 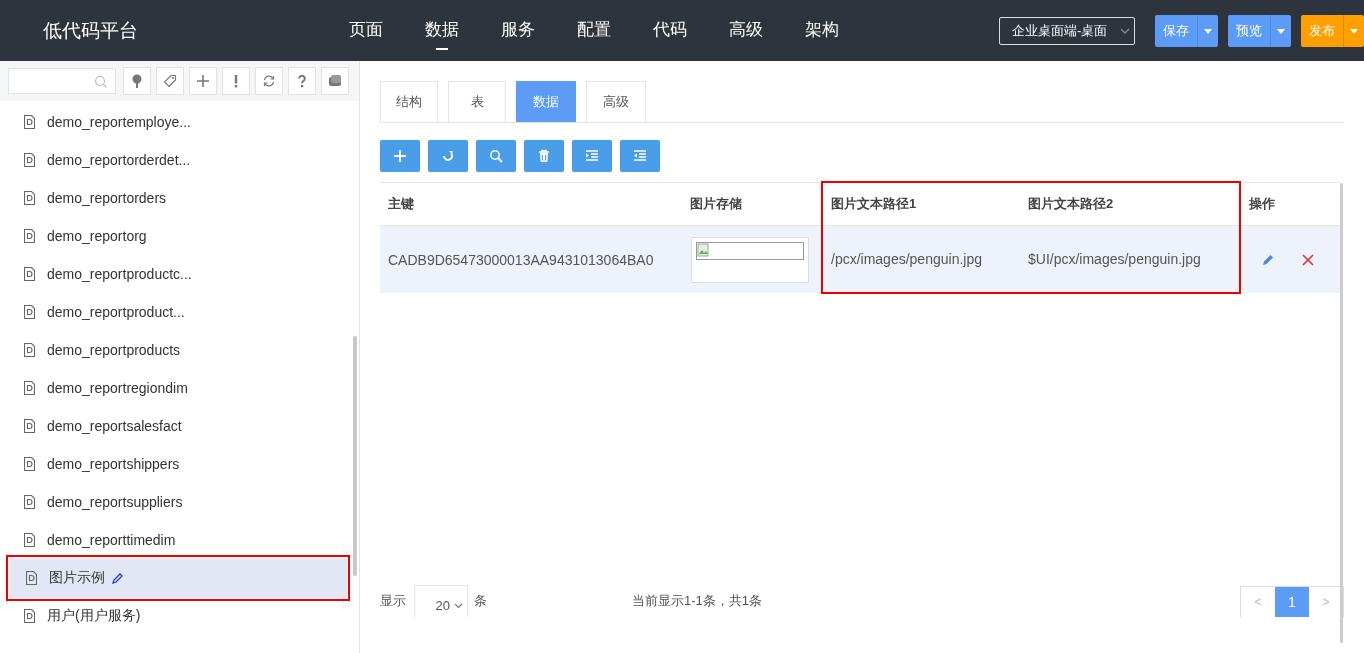 What do you see at coordinates (441, 601) in the screenshot?
I see `page-size-select: 20` at bounding box center [441, 601].